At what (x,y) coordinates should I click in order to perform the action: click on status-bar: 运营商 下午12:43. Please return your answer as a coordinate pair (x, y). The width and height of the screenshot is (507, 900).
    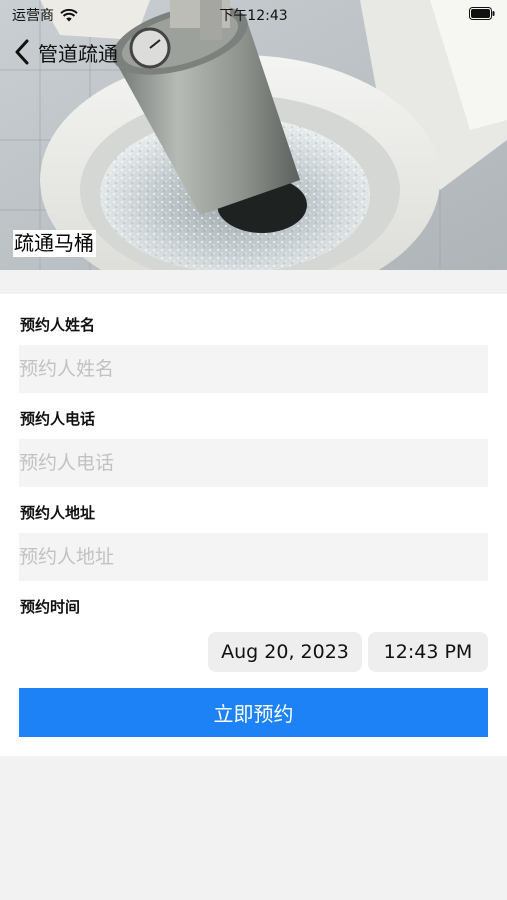
    Looking at the image, I should click on (253, 14).